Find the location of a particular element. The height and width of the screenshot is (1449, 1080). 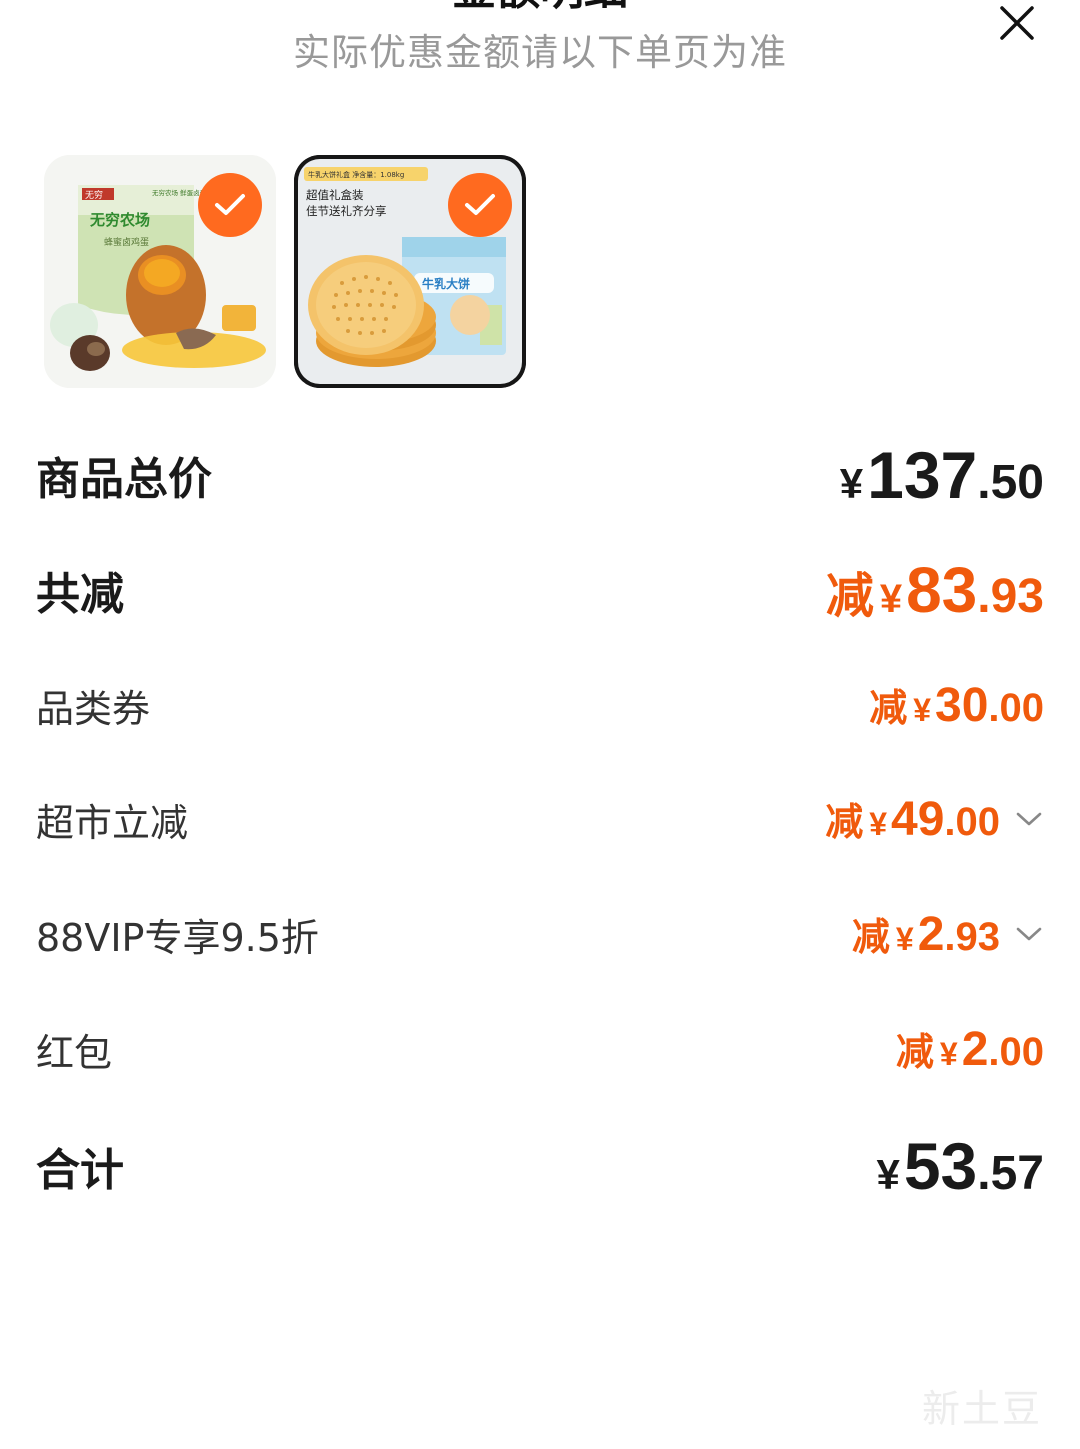

amount-integer: 137 is located at coordinates (922, 475).